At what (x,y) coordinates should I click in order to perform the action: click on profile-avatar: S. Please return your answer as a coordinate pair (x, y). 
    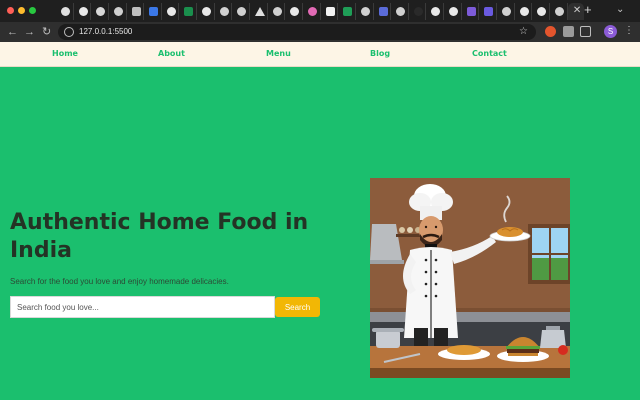
    Looking at the image, I should click on (610, 31).